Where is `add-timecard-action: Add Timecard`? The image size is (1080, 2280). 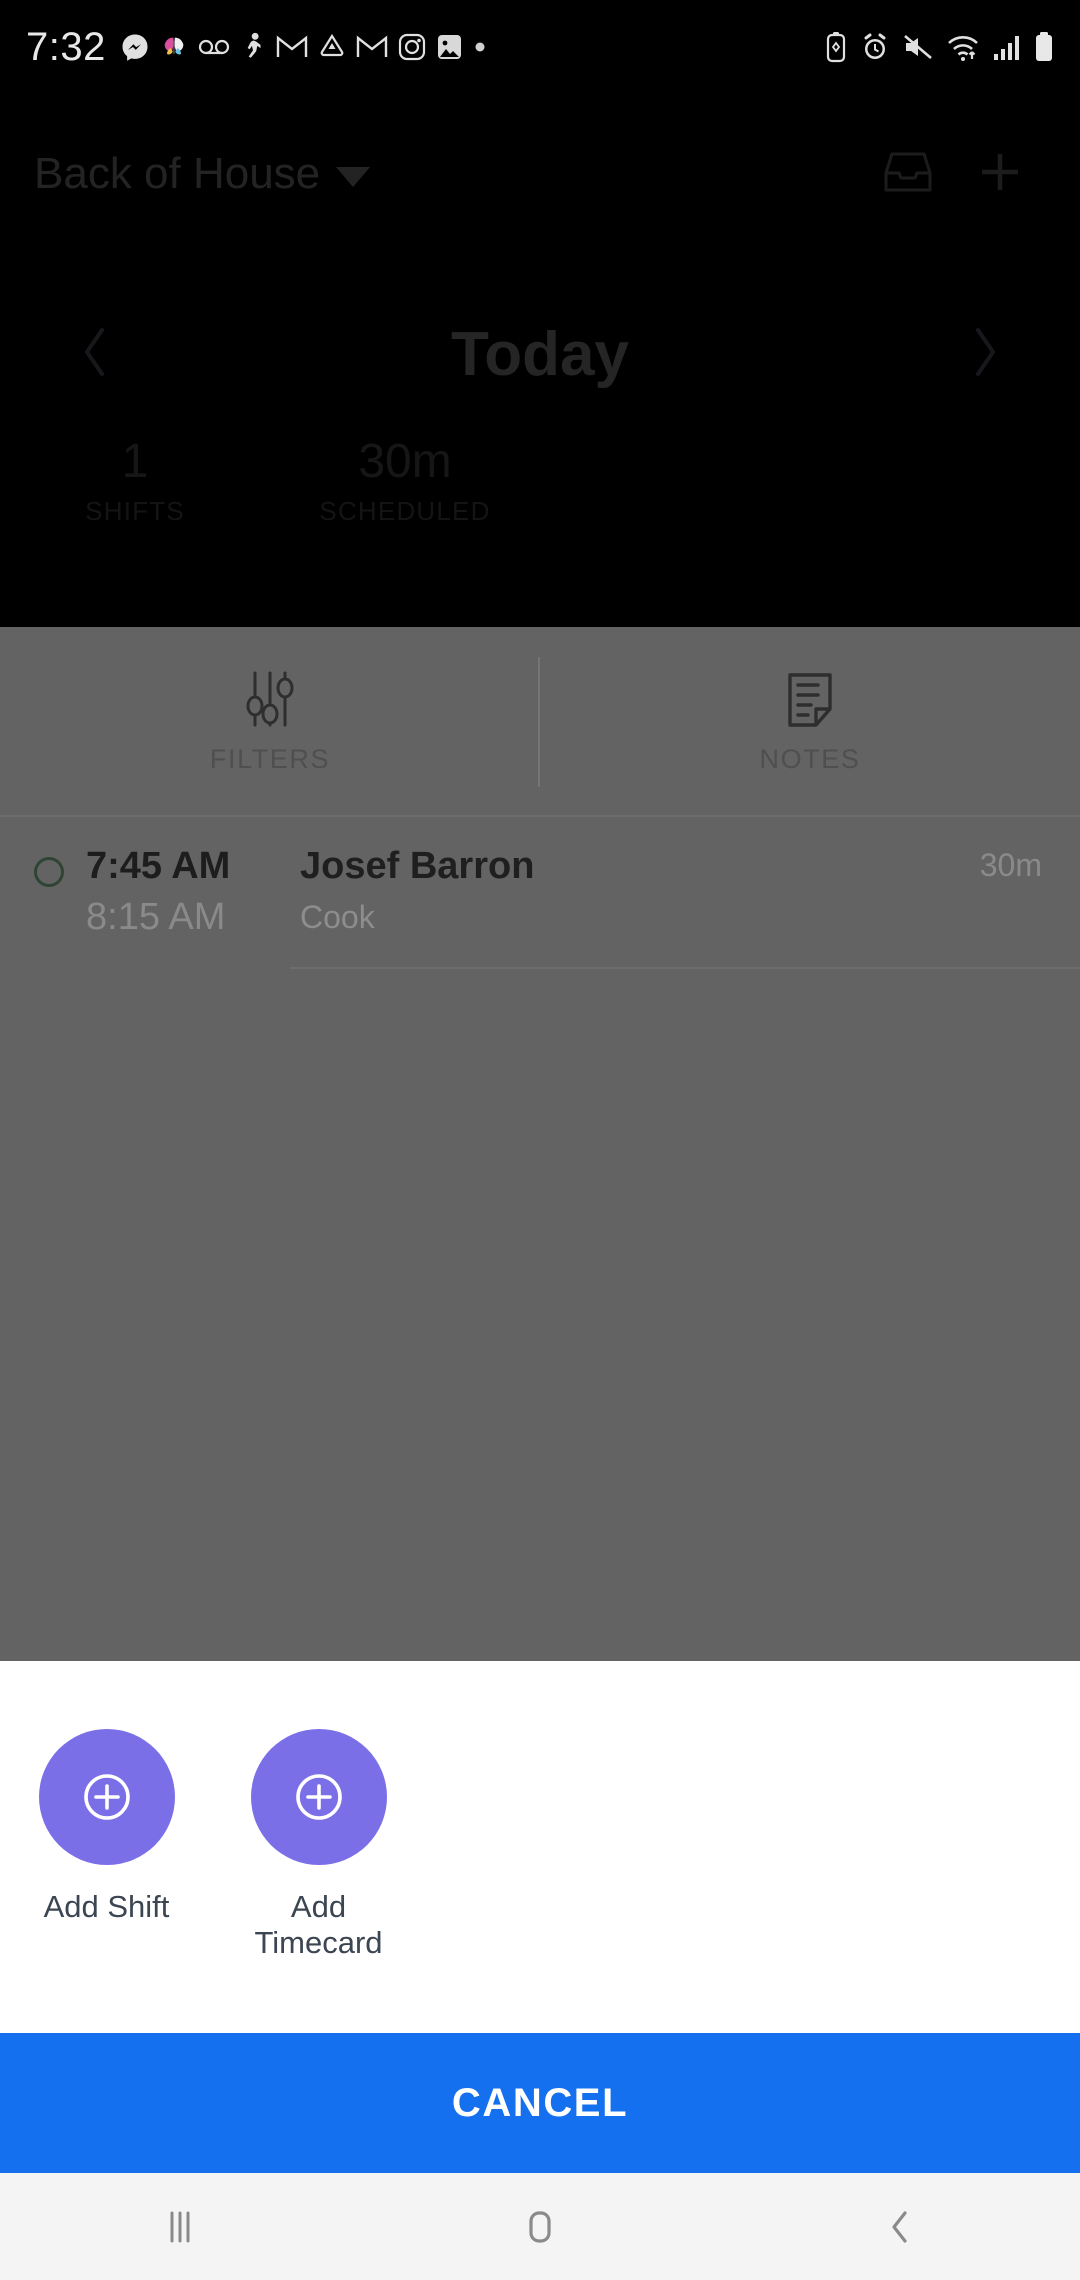
add-timecard-action: Add Timecard is located at coordinates (318, 1845).